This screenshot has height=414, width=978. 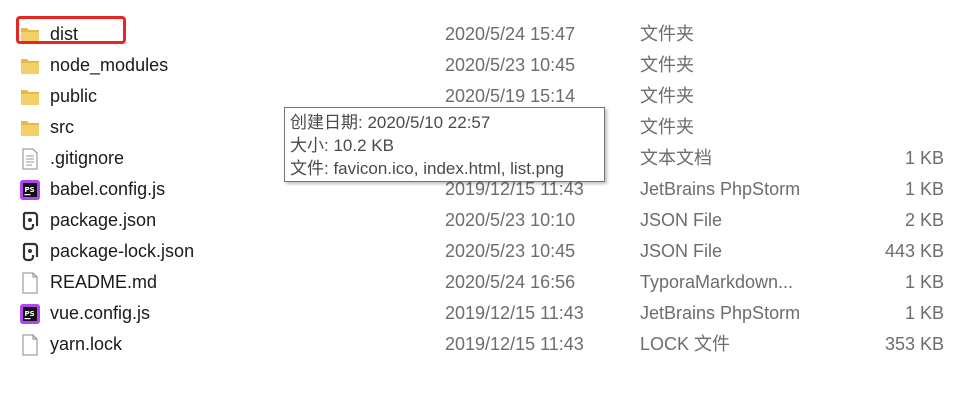 I want to click on file-name: README.md, so click(x=104, y=282).